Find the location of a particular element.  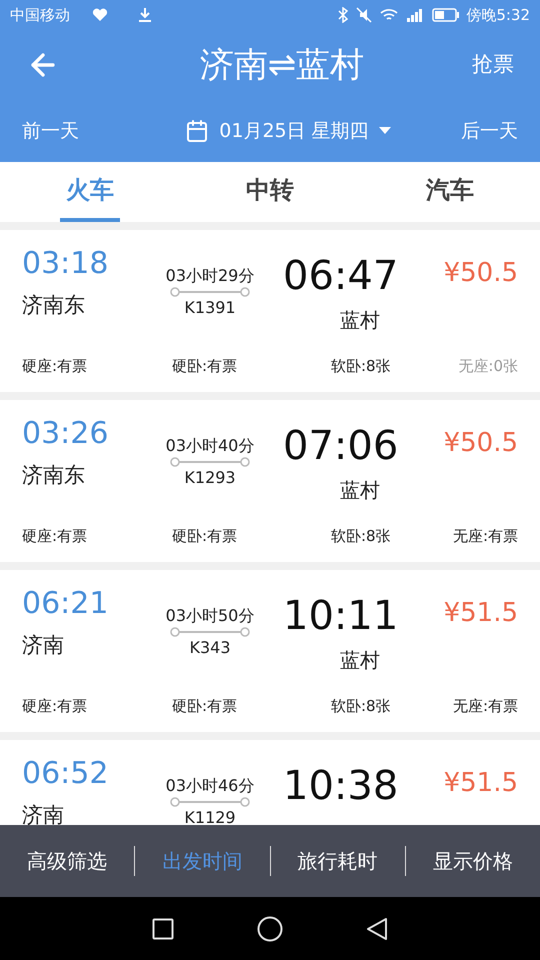

sort-option: 旅行耗时 is located at coordinates (338, 861).